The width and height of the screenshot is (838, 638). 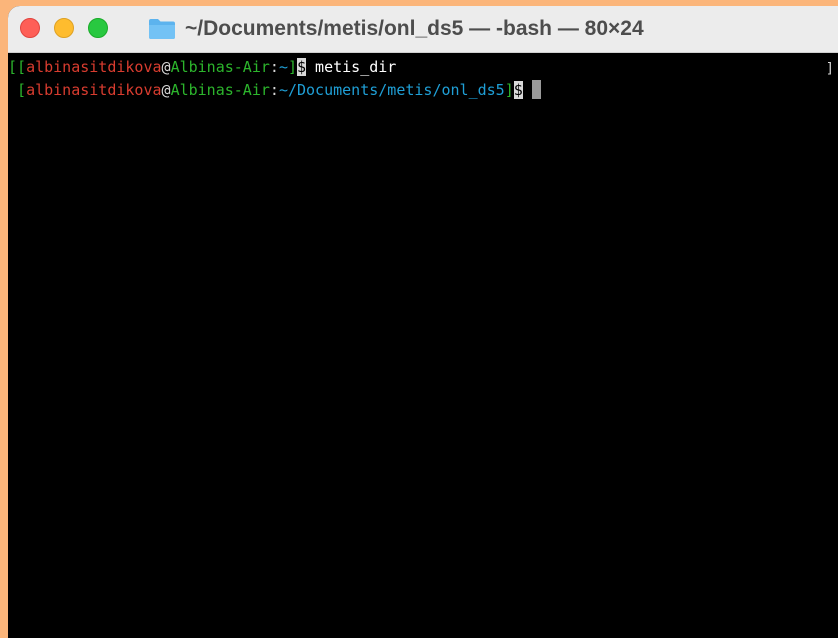 What do you see at coordinates (829, 69) in the screenshot?
I see `wrap-marker: ]` at bounding box center [829, 69].